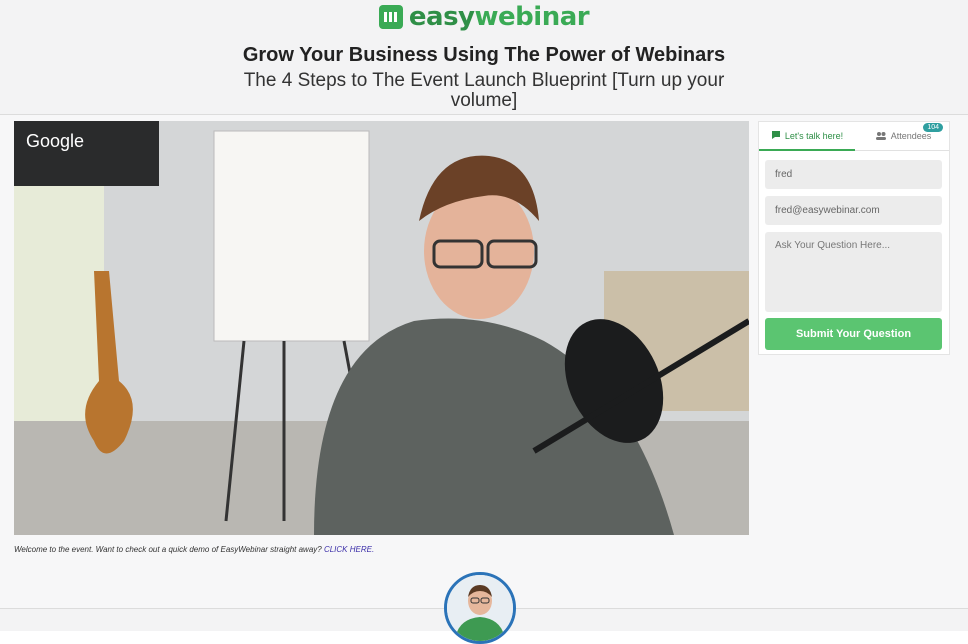 This screenshot has width=968, height=644. I want to click on submit-question-button: Submit Your Question, so click(853, 334).